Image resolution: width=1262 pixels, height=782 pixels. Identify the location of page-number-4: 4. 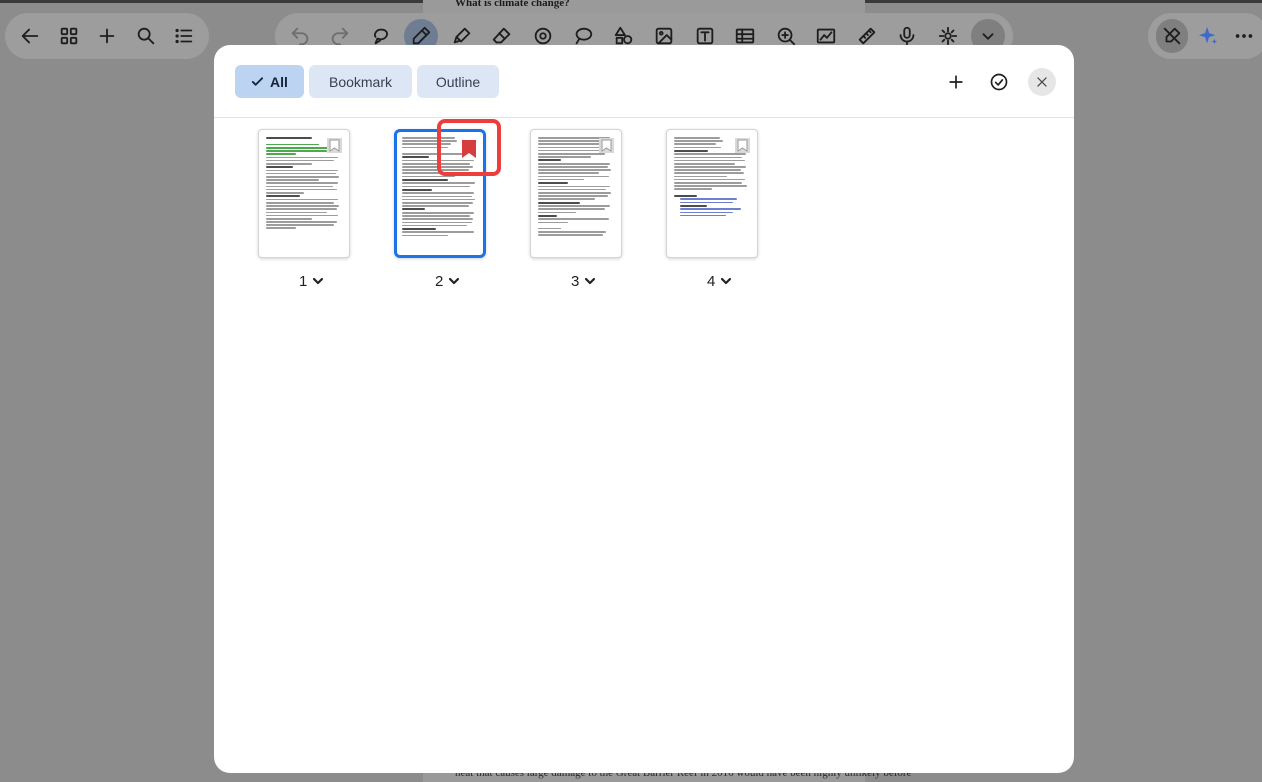
(719, 281).